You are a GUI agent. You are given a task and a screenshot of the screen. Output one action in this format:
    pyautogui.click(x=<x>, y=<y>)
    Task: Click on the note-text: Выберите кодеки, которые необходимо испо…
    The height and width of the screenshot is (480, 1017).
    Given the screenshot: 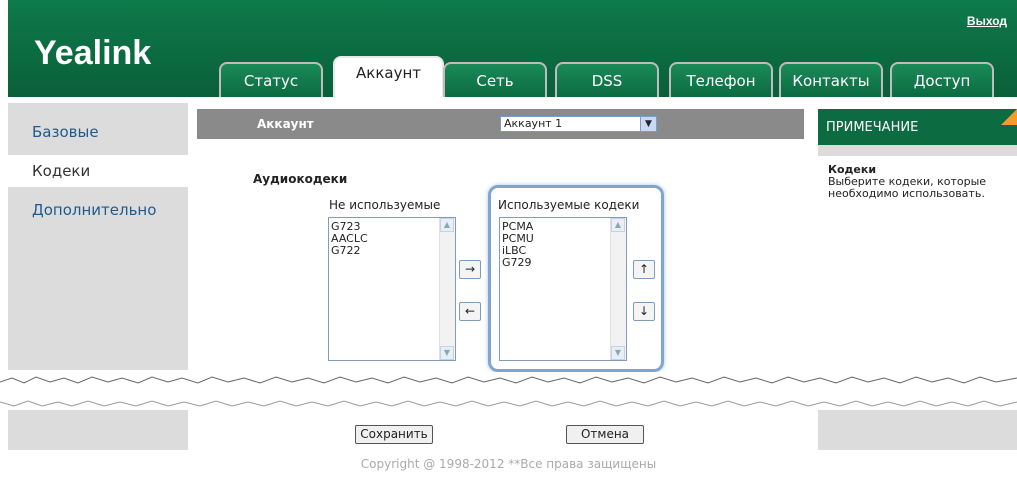 What is the action you would take?
    pyautogui.click(x=907, y=187)
    